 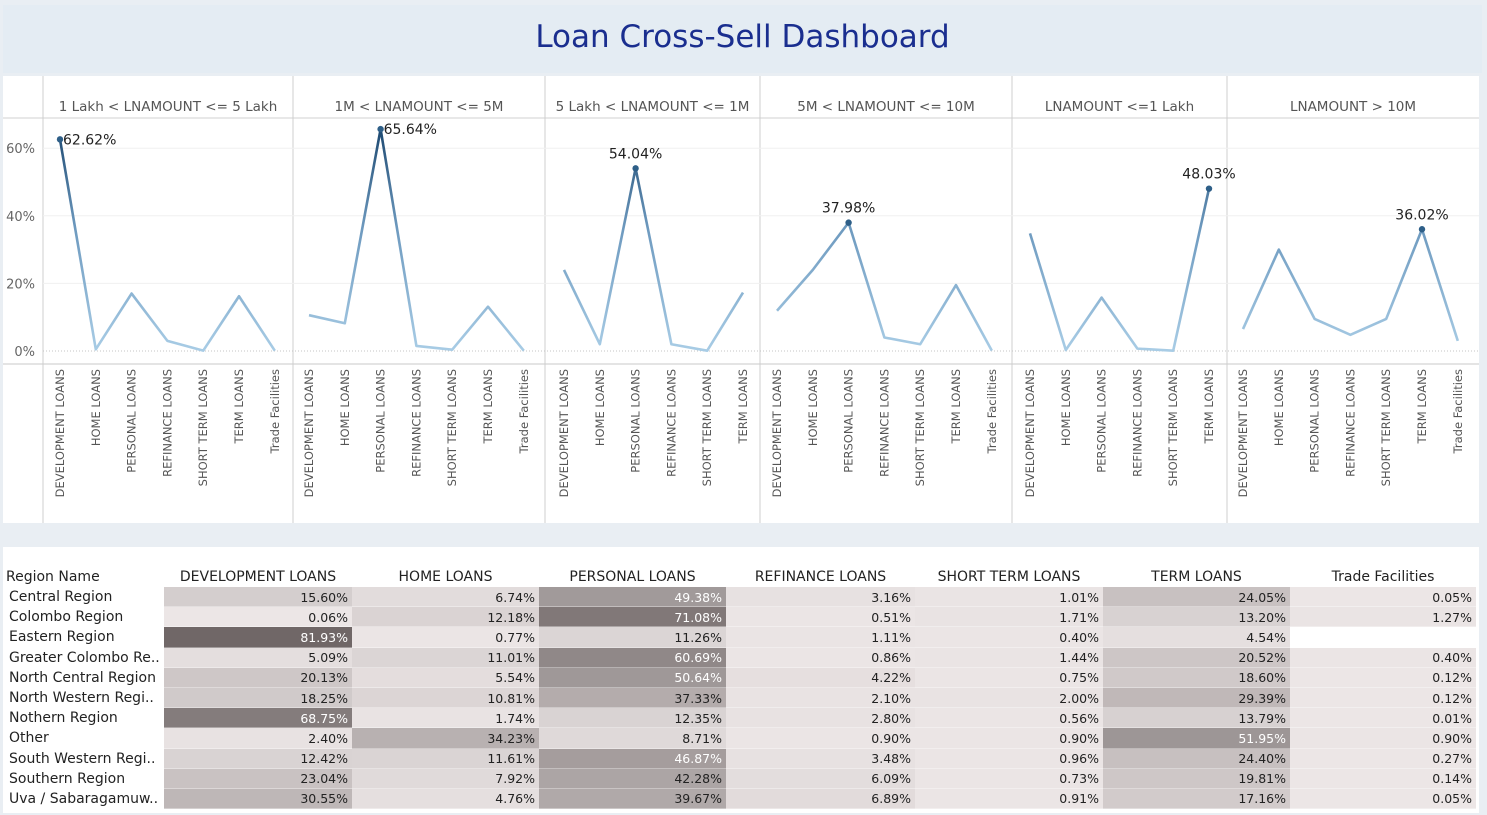 I want to click on column-header: TERM LOANS, so click(x=1196, y=577).